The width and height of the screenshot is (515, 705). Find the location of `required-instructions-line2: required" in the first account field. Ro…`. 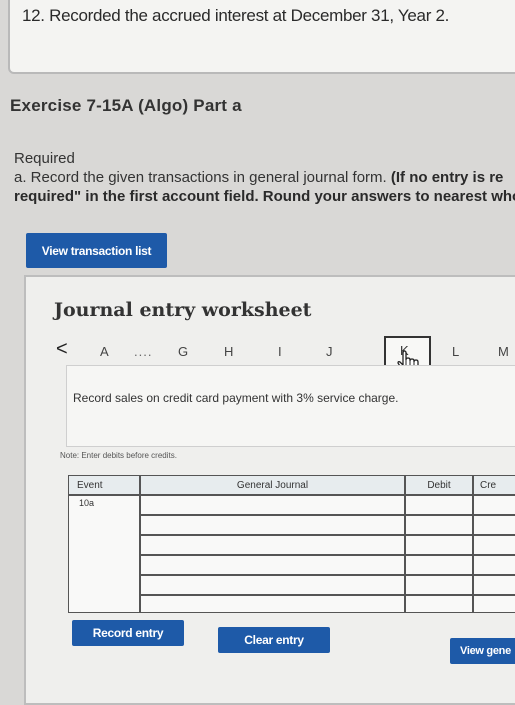

required-instructions-line2: required" in the first account field. Ro… is located at coordinates (264, 196).